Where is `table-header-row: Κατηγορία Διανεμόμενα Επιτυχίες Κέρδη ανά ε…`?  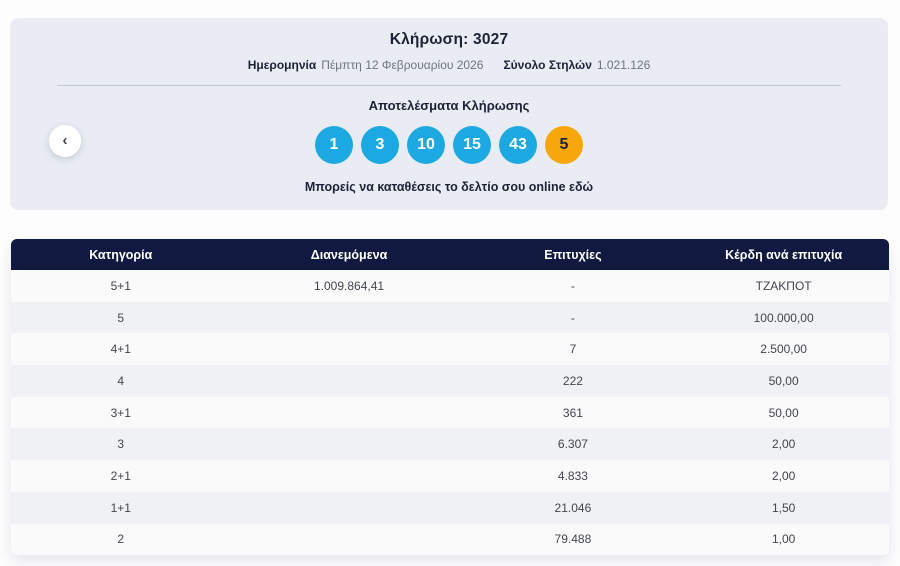 table-header-row: Κατηγορία Διανεμόμενα Επιτυχίες Κέρδη ανά ε… is located at coordinates (450, 254).